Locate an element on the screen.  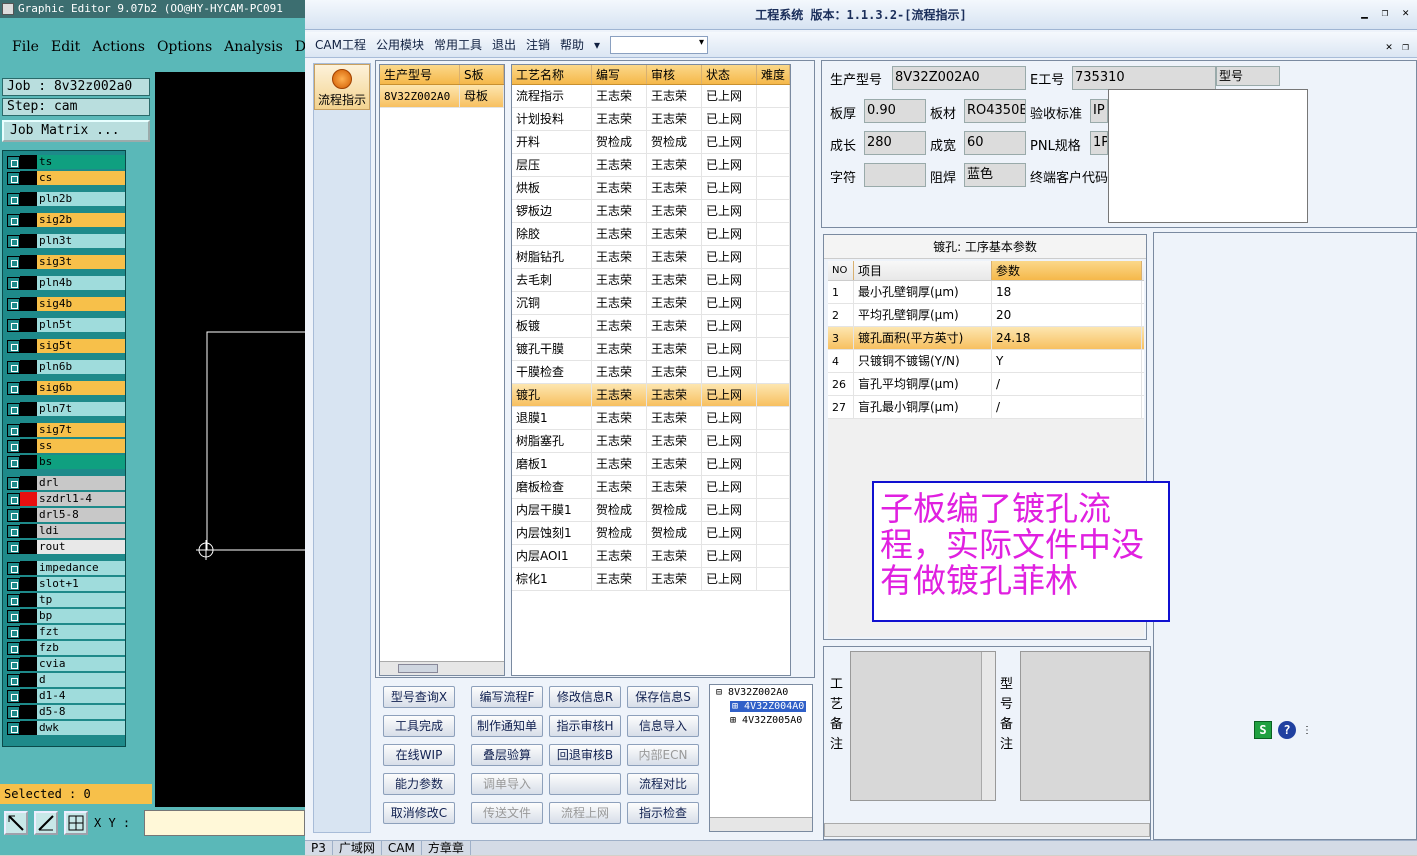
close-icon: ✕ is located at coordinates (1405, 12).